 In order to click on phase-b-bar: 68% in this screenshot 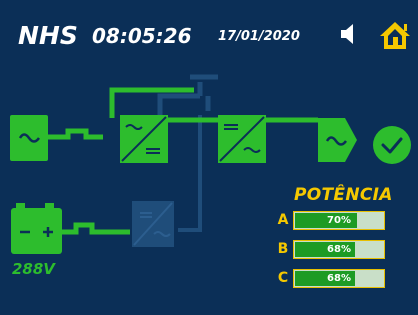, I will do `click(339, 249)`.